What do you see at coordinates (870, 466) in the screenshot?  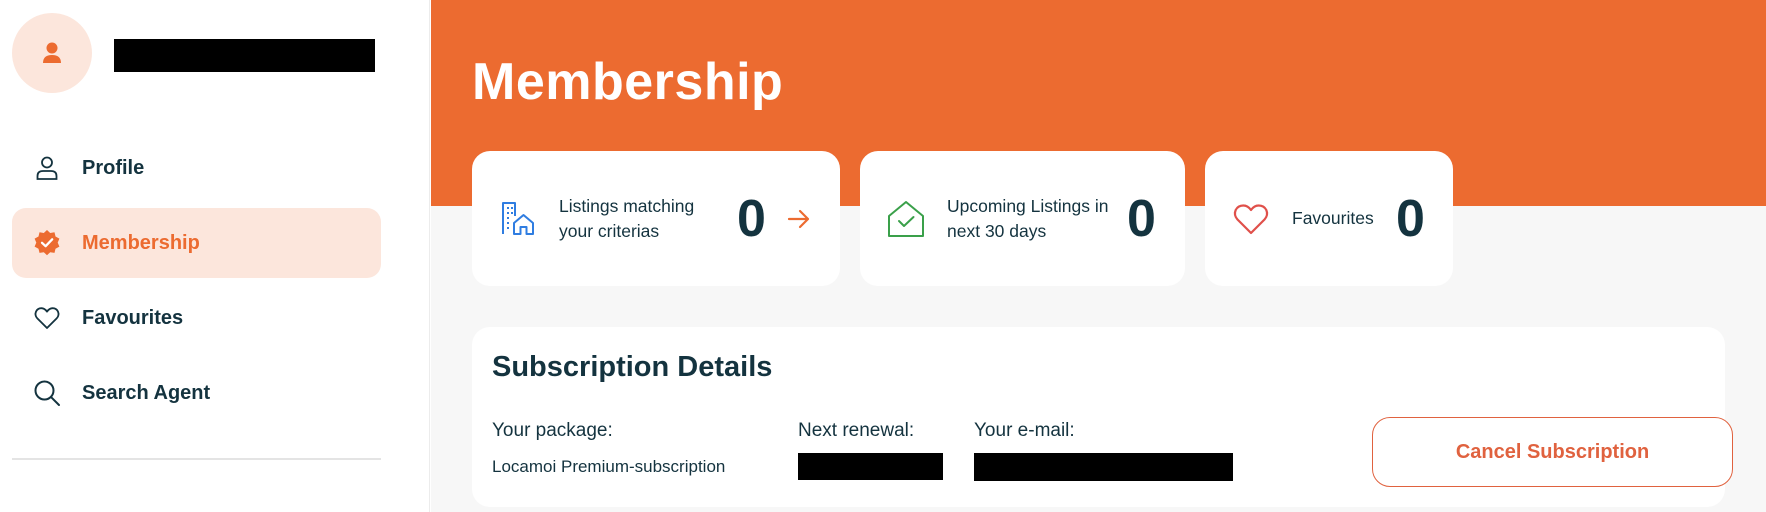 I see `renewal-value-redacted` at bounding box center [870, 466].